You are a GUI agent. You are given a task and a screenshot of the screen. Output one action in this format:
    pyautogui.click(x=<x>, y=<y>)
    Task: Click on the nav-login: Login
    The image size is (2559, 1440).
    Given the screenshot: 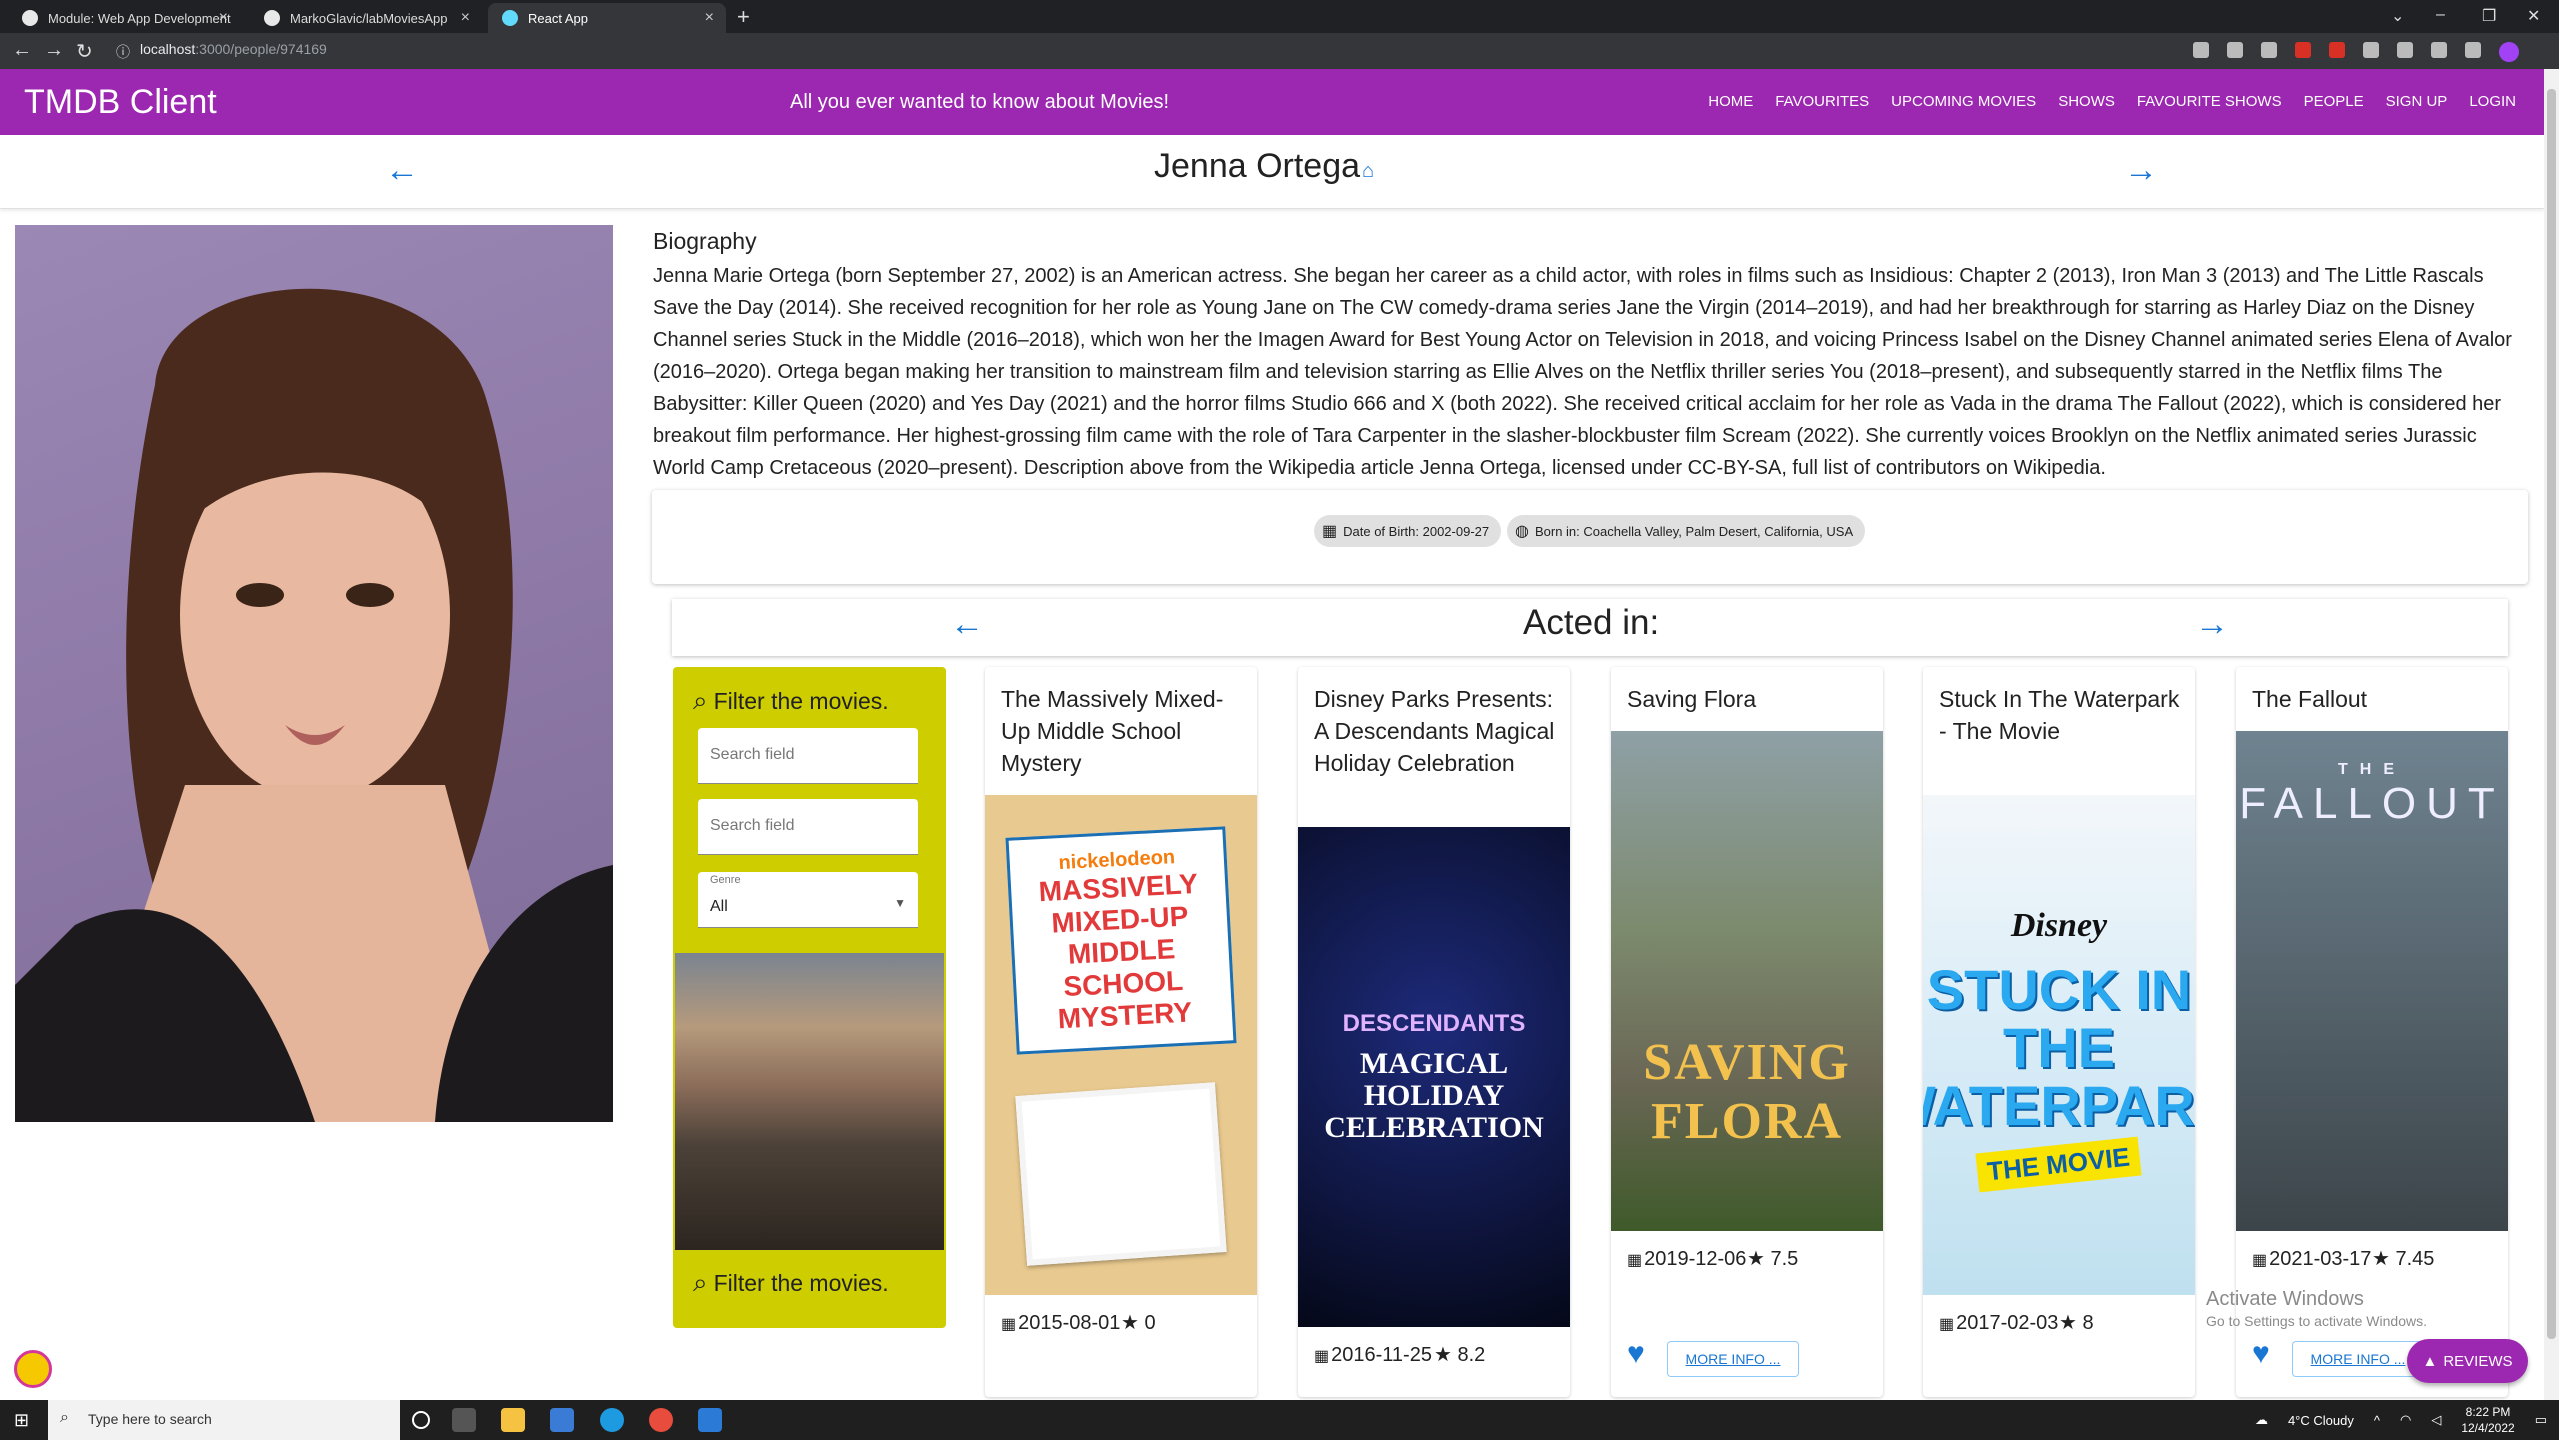 What is the action you would take?
    pyautogui.click(x=2492, y=101)
    